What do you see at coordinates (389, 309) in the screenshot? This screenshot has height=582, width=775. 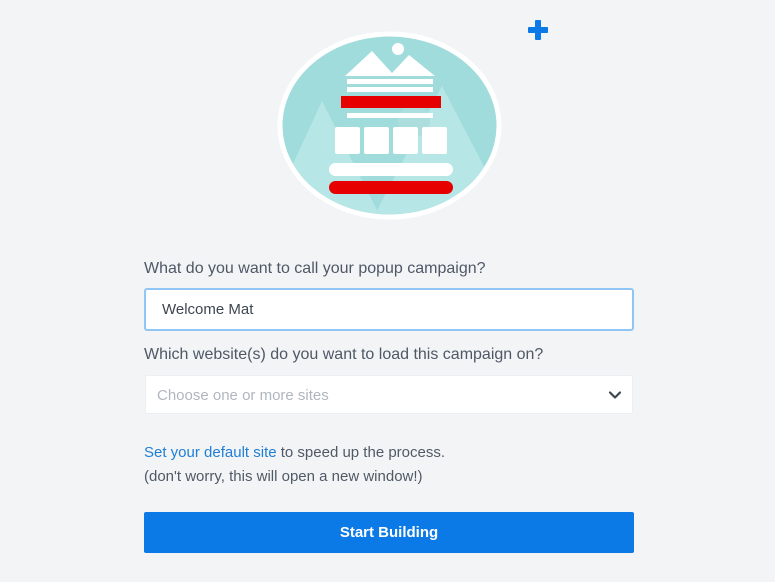 I see `campaign-name-input` at bounding box center [389, 309].